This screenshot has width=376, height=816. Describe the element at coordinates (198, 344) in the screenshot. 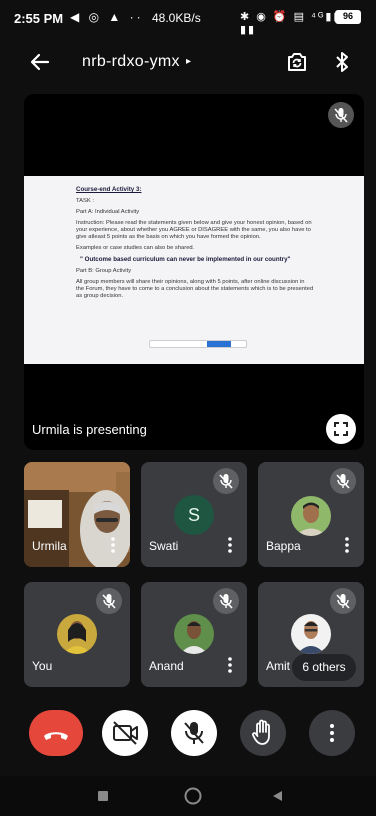

I see `slide-control-bar` at that location.